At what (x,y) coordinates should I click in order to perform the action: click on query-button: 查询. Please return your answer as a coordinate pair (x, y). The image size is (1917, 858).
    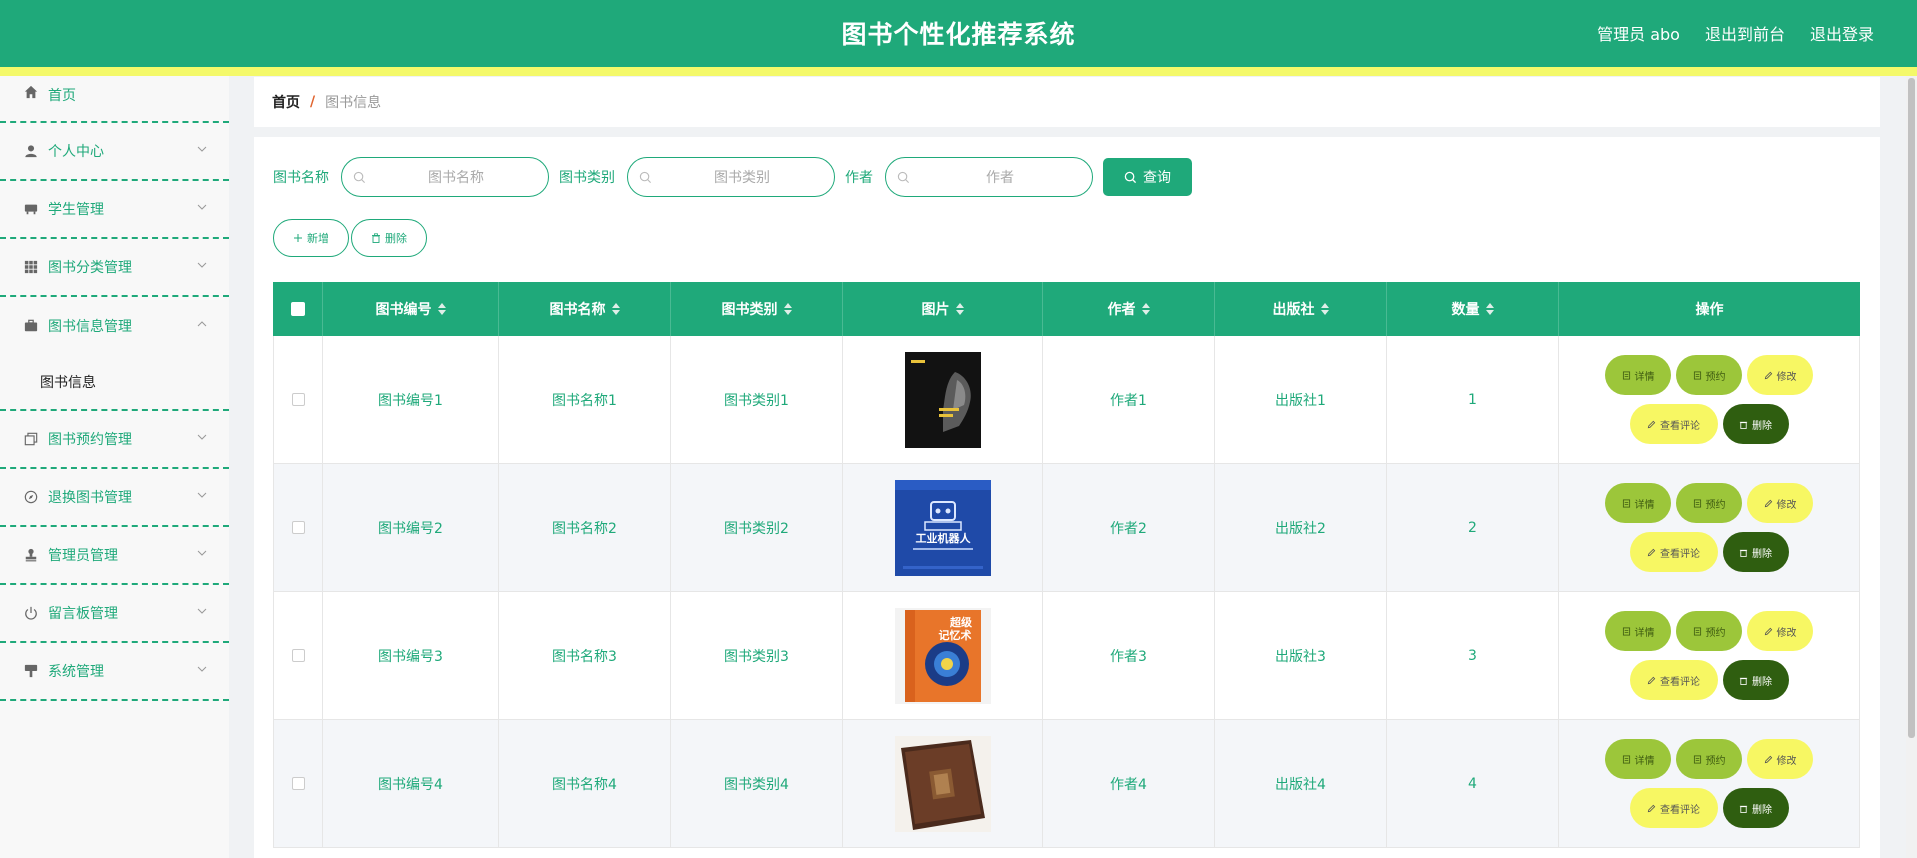
    Looking at the image, I should click on (1147, 177).